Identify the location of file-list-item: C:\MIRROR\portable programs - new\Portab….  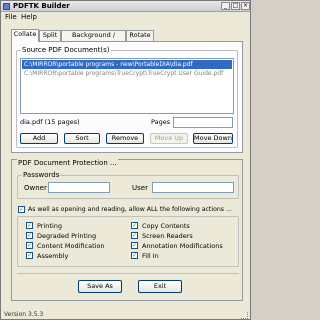
(127, 64).